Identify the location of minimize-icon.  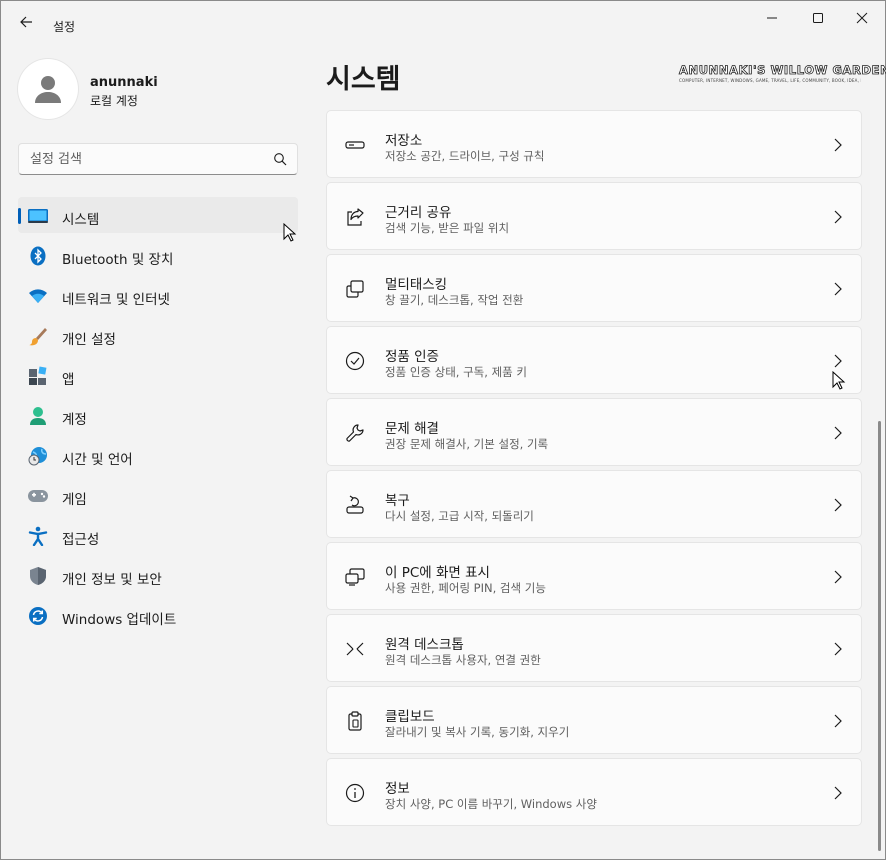
(772, 18).